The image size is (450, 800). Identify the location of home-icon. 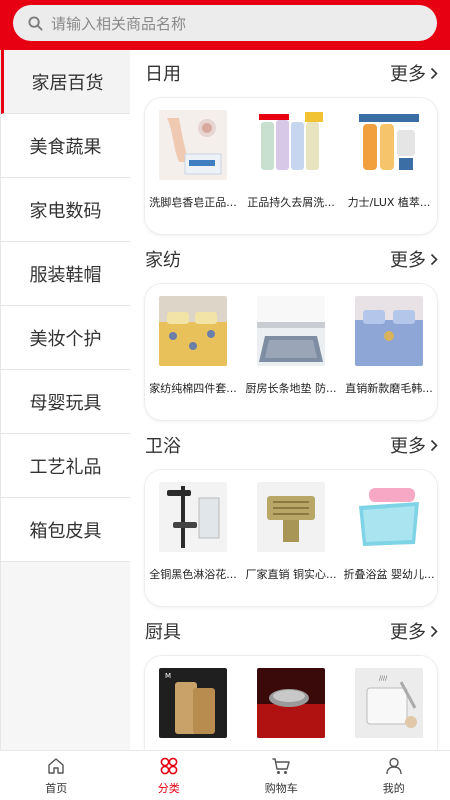
(56, 766).